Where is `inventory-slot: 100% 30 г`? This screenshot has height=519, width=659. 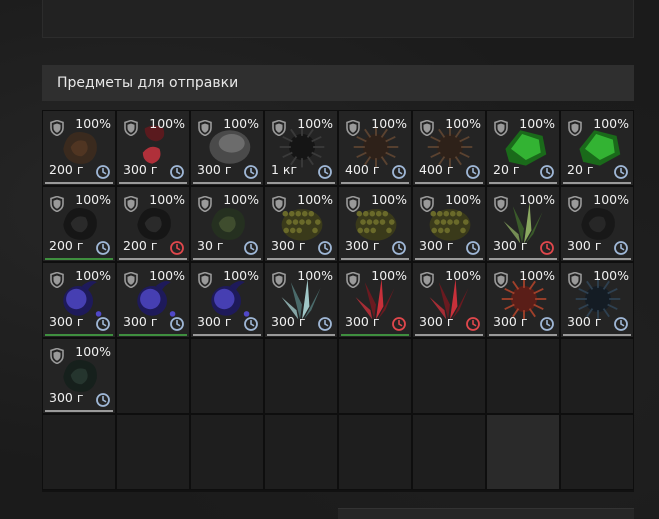
inventory-slot: 100% 30 г is located at coordinates (227, 224).